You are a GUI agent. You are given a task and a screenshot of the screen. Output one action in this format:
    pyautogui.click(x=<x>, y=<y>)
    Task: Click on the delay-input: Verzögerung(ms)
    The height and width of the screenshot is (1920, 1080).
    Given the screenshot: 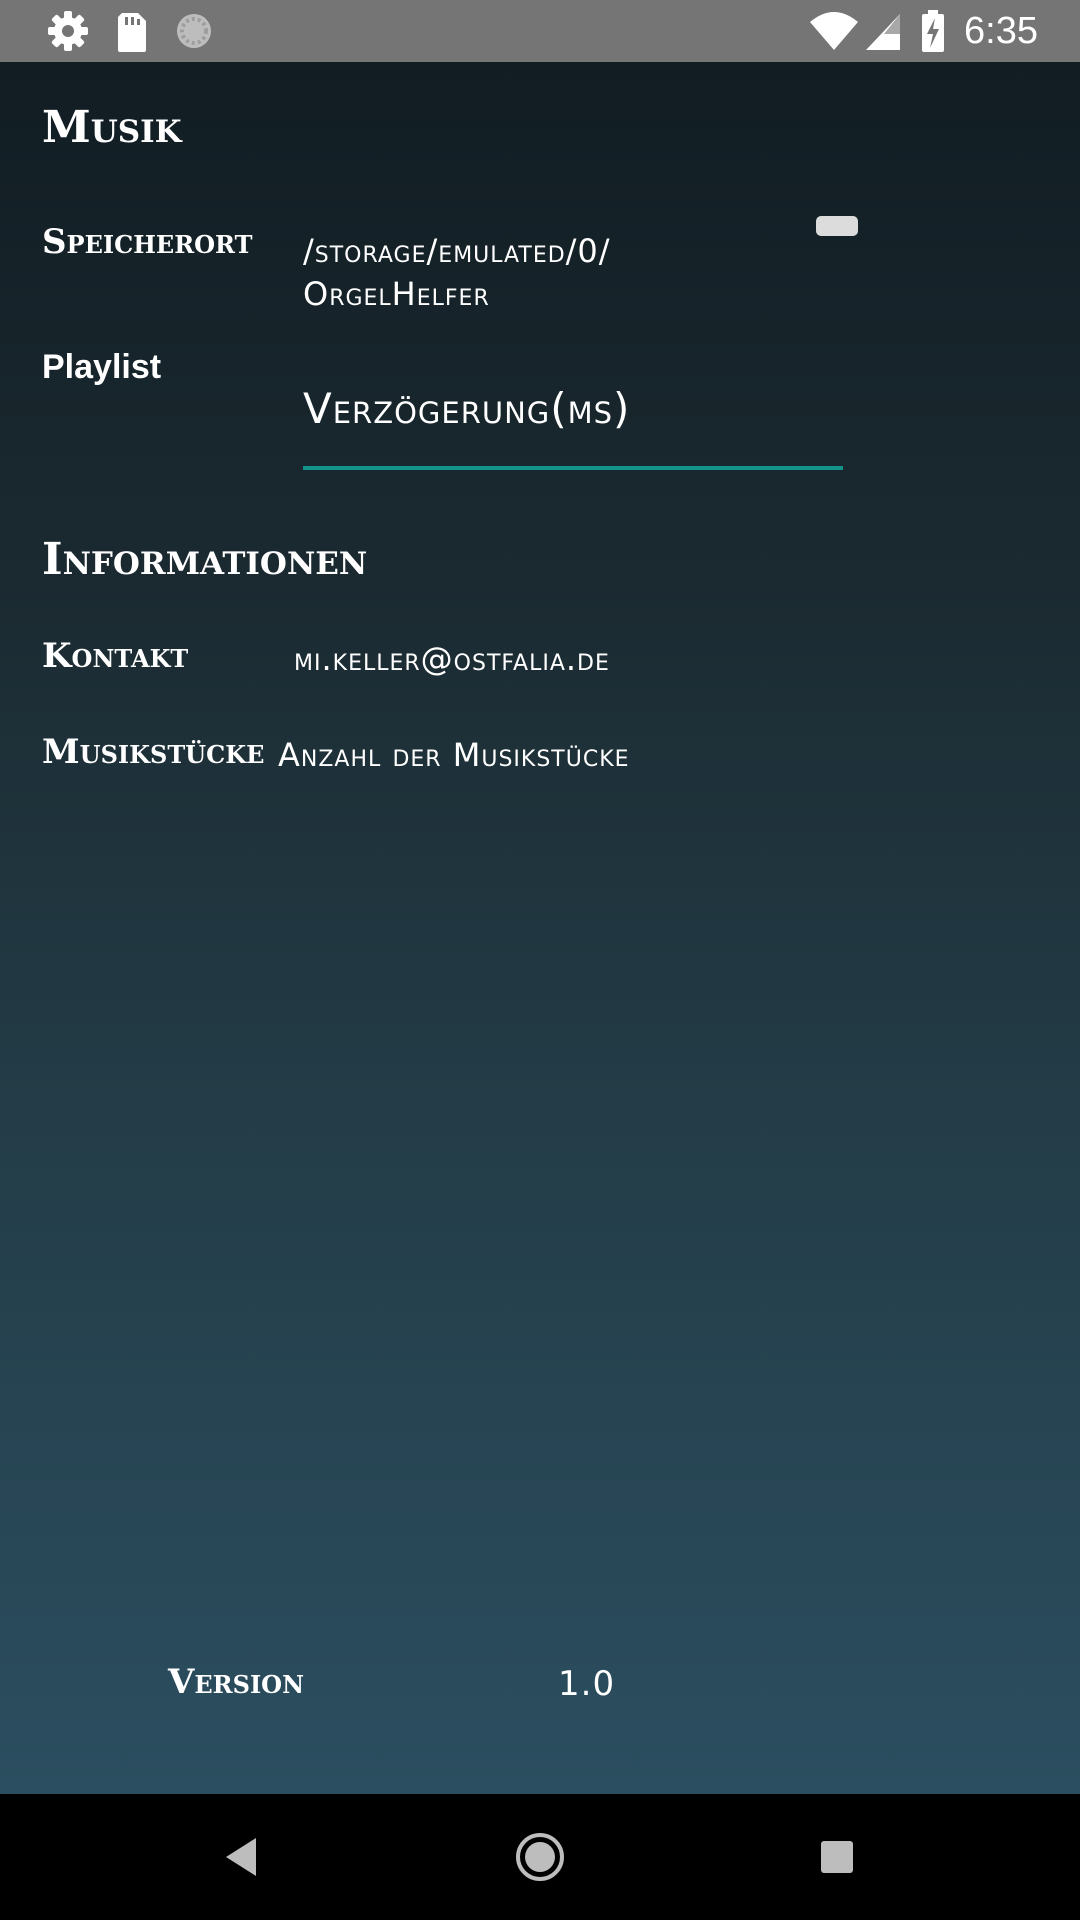 What is the action you would take?
    pyautogui.click(x=573, y=426)
    